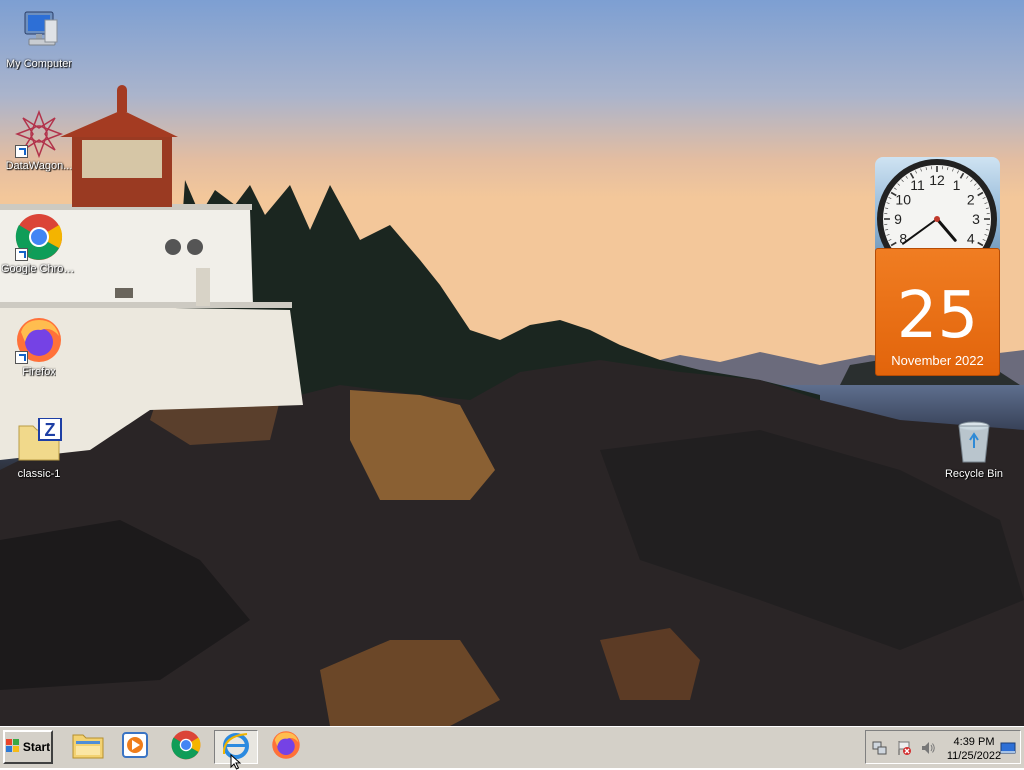 The width and height of the screenshot is (1024, 770). Describe the element at coordinates (937, 360) in the screenshot. I see `calendar-month-year: November 2022` at that location.